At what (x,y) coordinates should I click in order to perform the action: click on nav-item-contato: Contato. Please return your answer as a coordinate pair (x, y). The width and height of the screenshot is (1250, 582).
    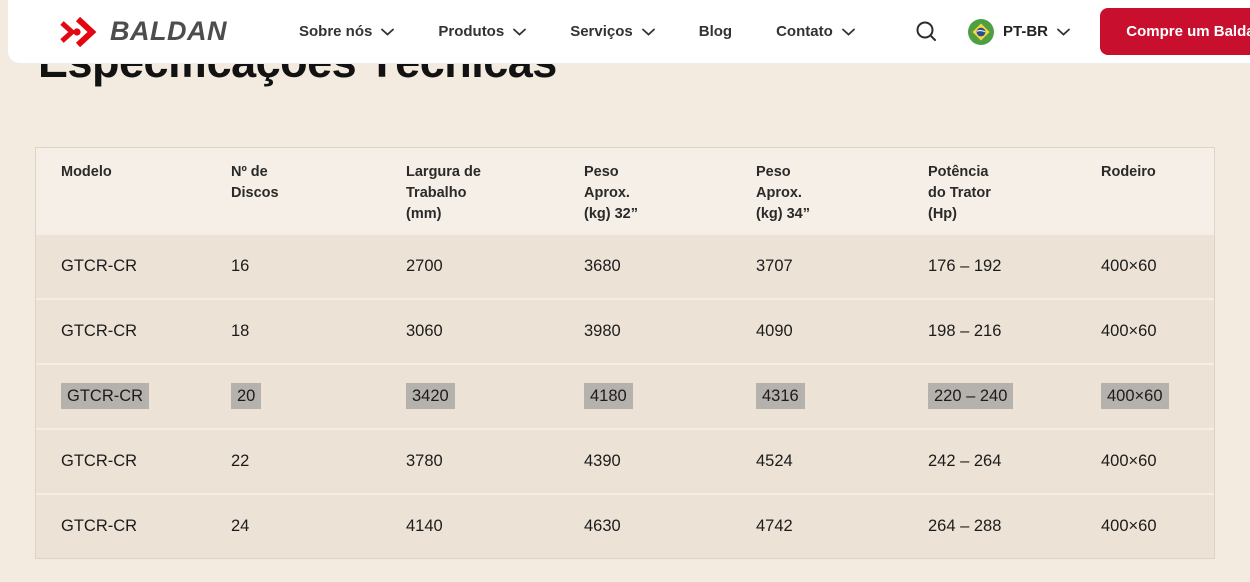
    Looking at the image, I should click on (815, 31).